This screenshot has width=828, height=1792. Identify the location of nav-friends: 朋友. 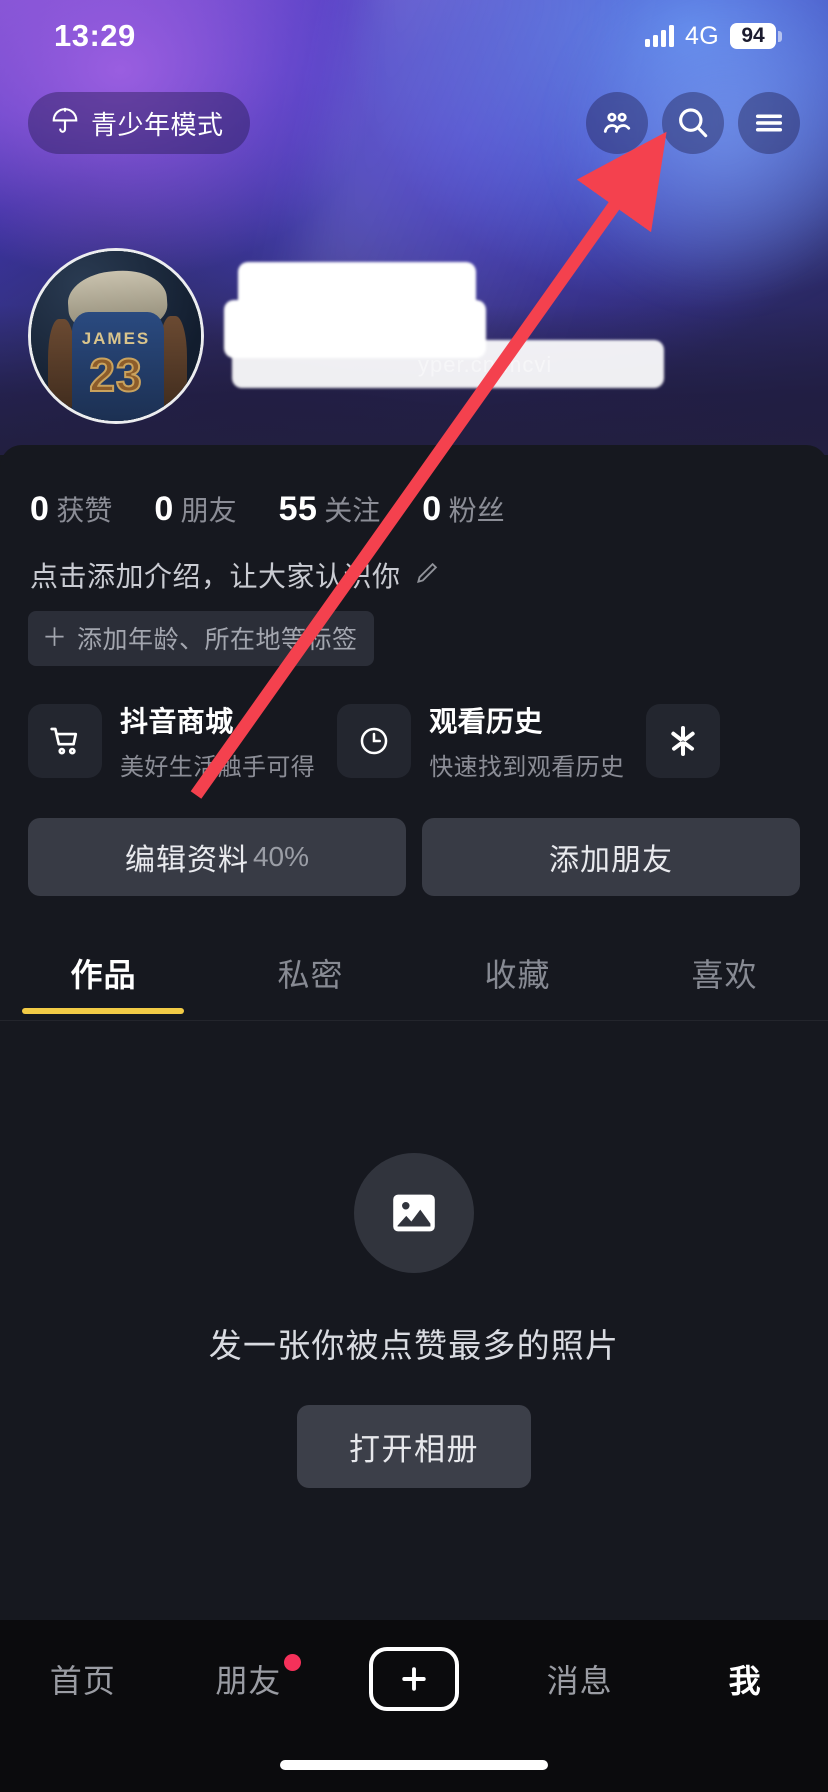
(248, 1679).